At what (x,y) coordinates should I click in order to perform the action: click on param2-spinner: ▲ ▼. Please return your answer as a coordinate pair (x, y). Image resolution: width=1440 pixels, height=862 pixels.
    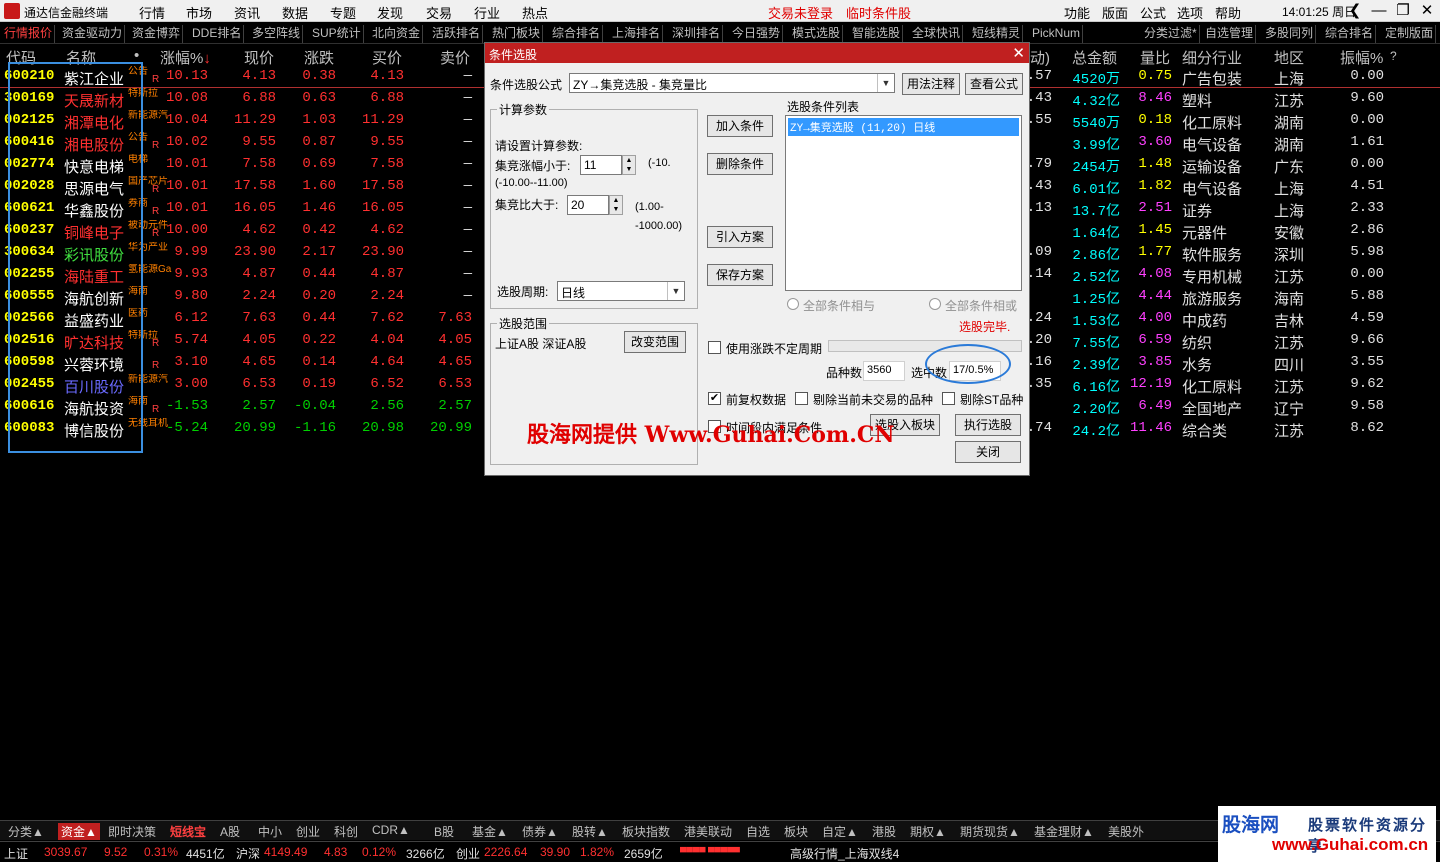
    Looking at the image, I should click on (616, 205).